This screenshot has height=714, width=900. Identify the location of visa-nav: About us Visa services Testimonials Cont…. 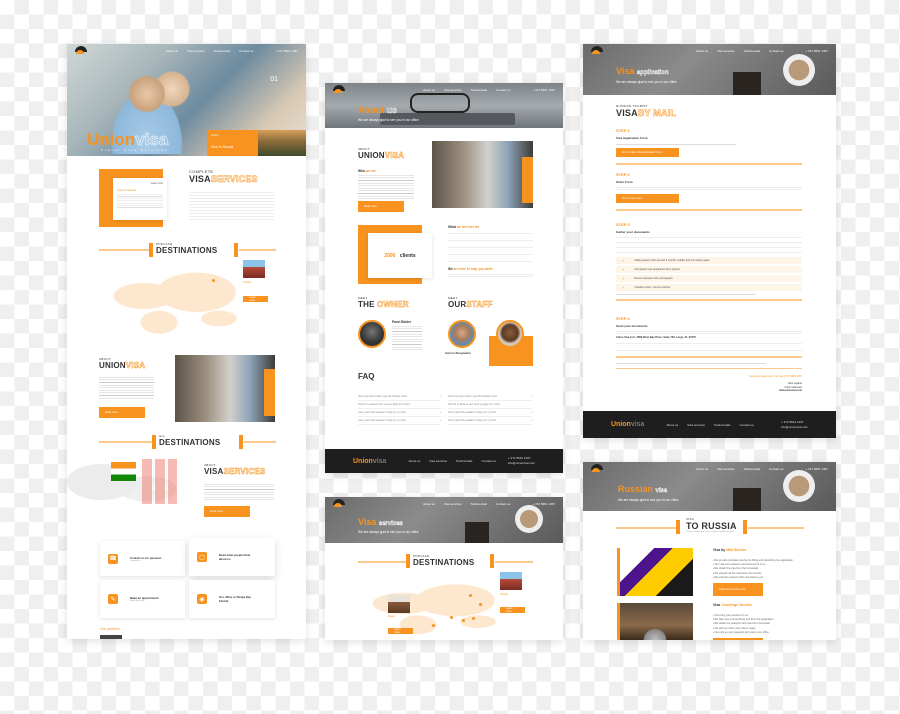
(444, 504).